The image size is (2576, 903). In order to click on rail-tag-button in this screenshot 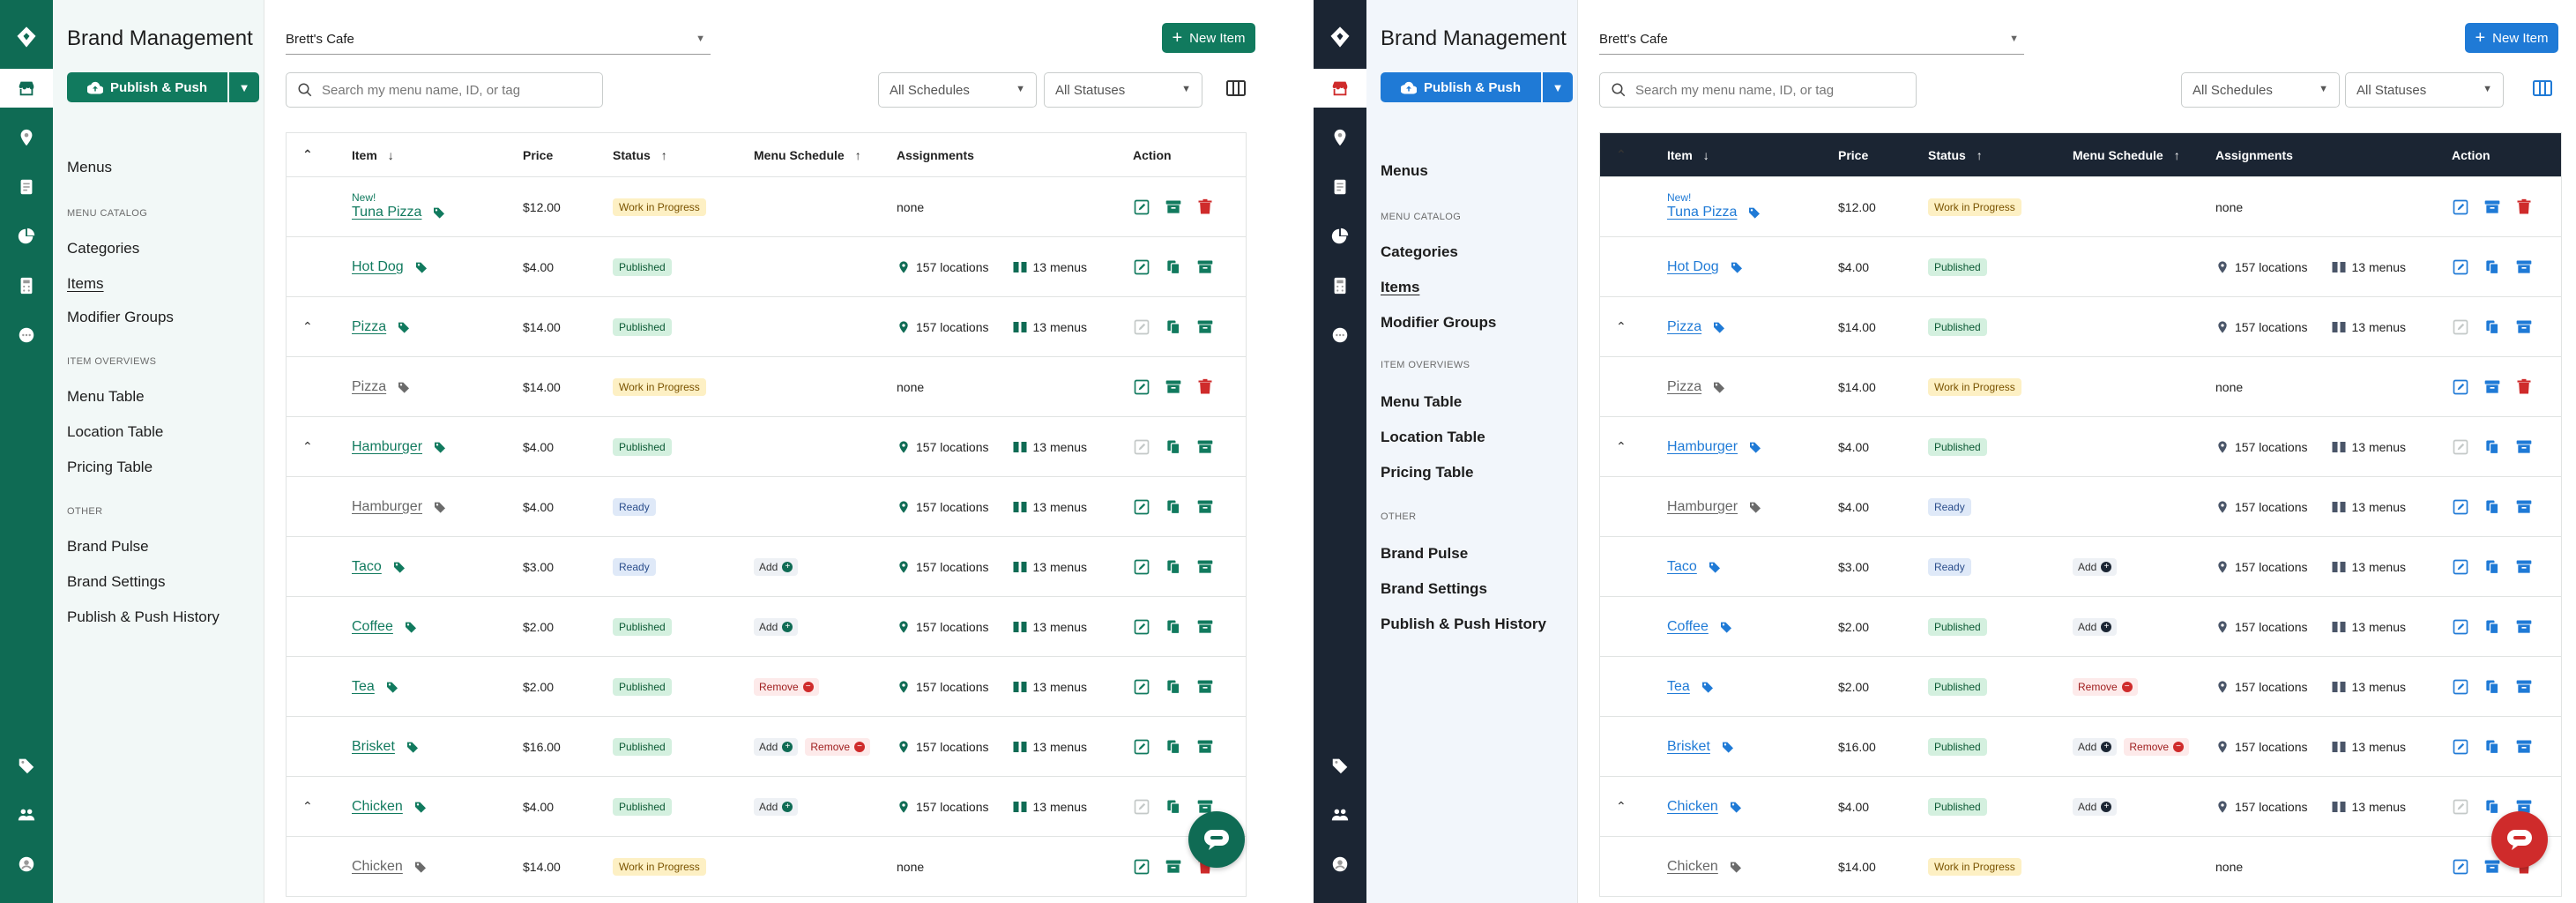, I will do `click(27, 765)`.